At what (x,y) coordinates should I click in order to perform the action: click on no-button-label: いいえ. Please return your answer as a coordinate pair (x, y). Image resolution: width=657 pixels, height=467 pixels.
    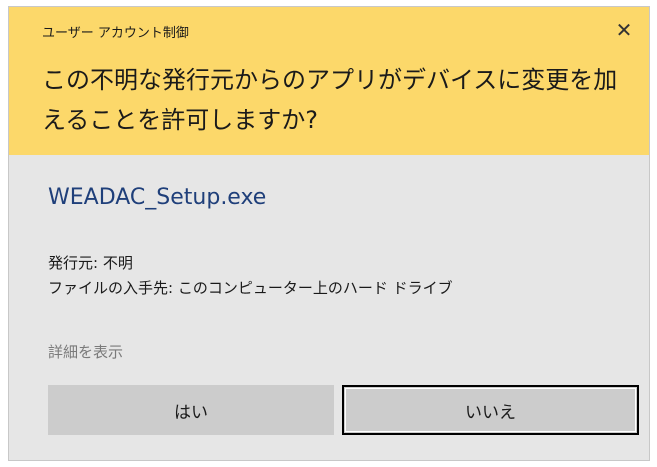
    Looking at the image, I should click on (490, 412).